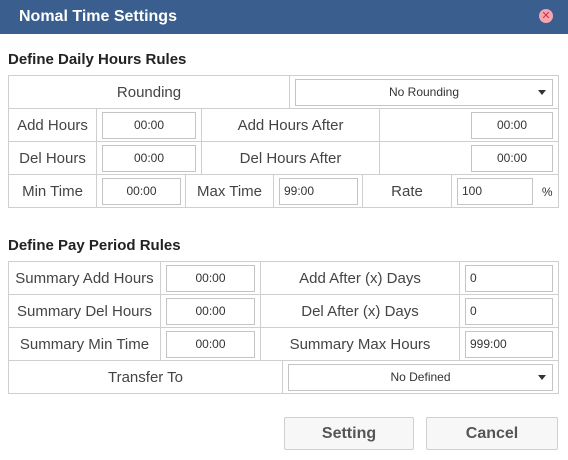 Image resolution: width=568 pixels, height=460 pixels. I want to click on del-after-days-input: 0, so click(509, 311).